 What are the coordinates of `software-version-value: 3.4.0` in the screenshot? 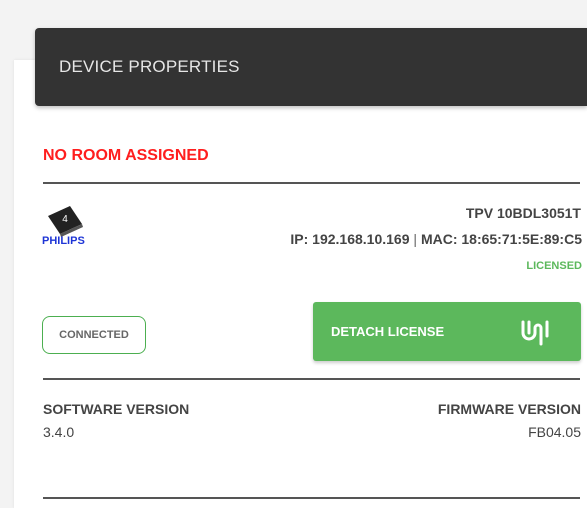 It's located at (59, 432).